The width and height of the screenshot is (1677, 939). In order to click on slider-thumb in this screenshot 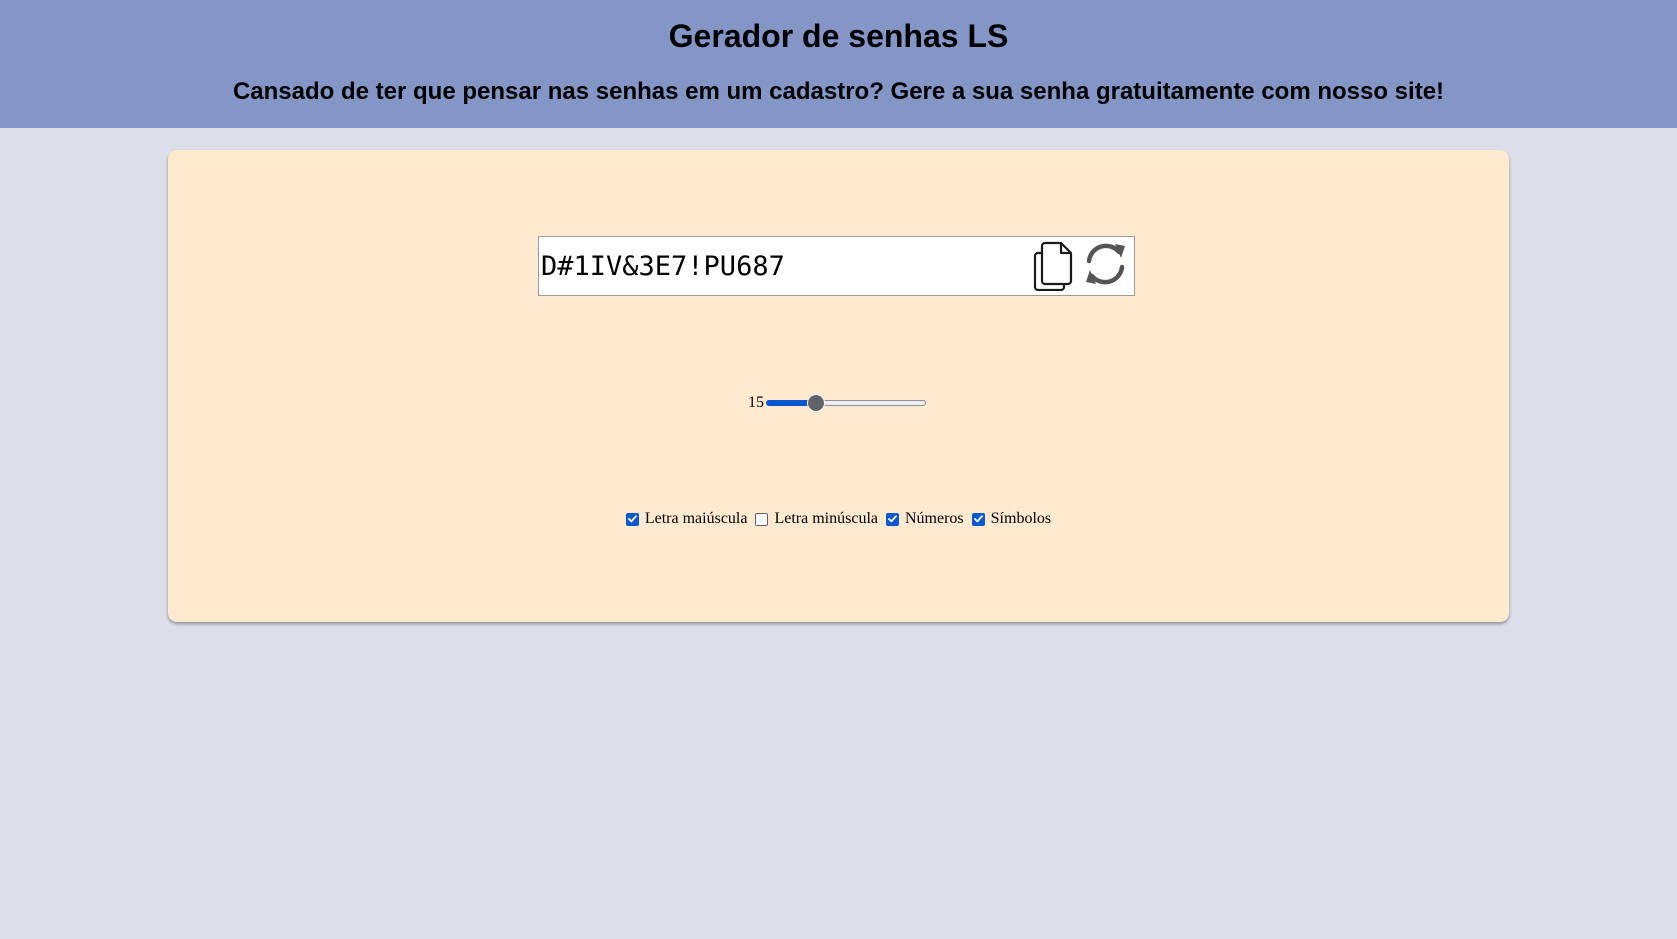, I will do `click(815, 403)`.